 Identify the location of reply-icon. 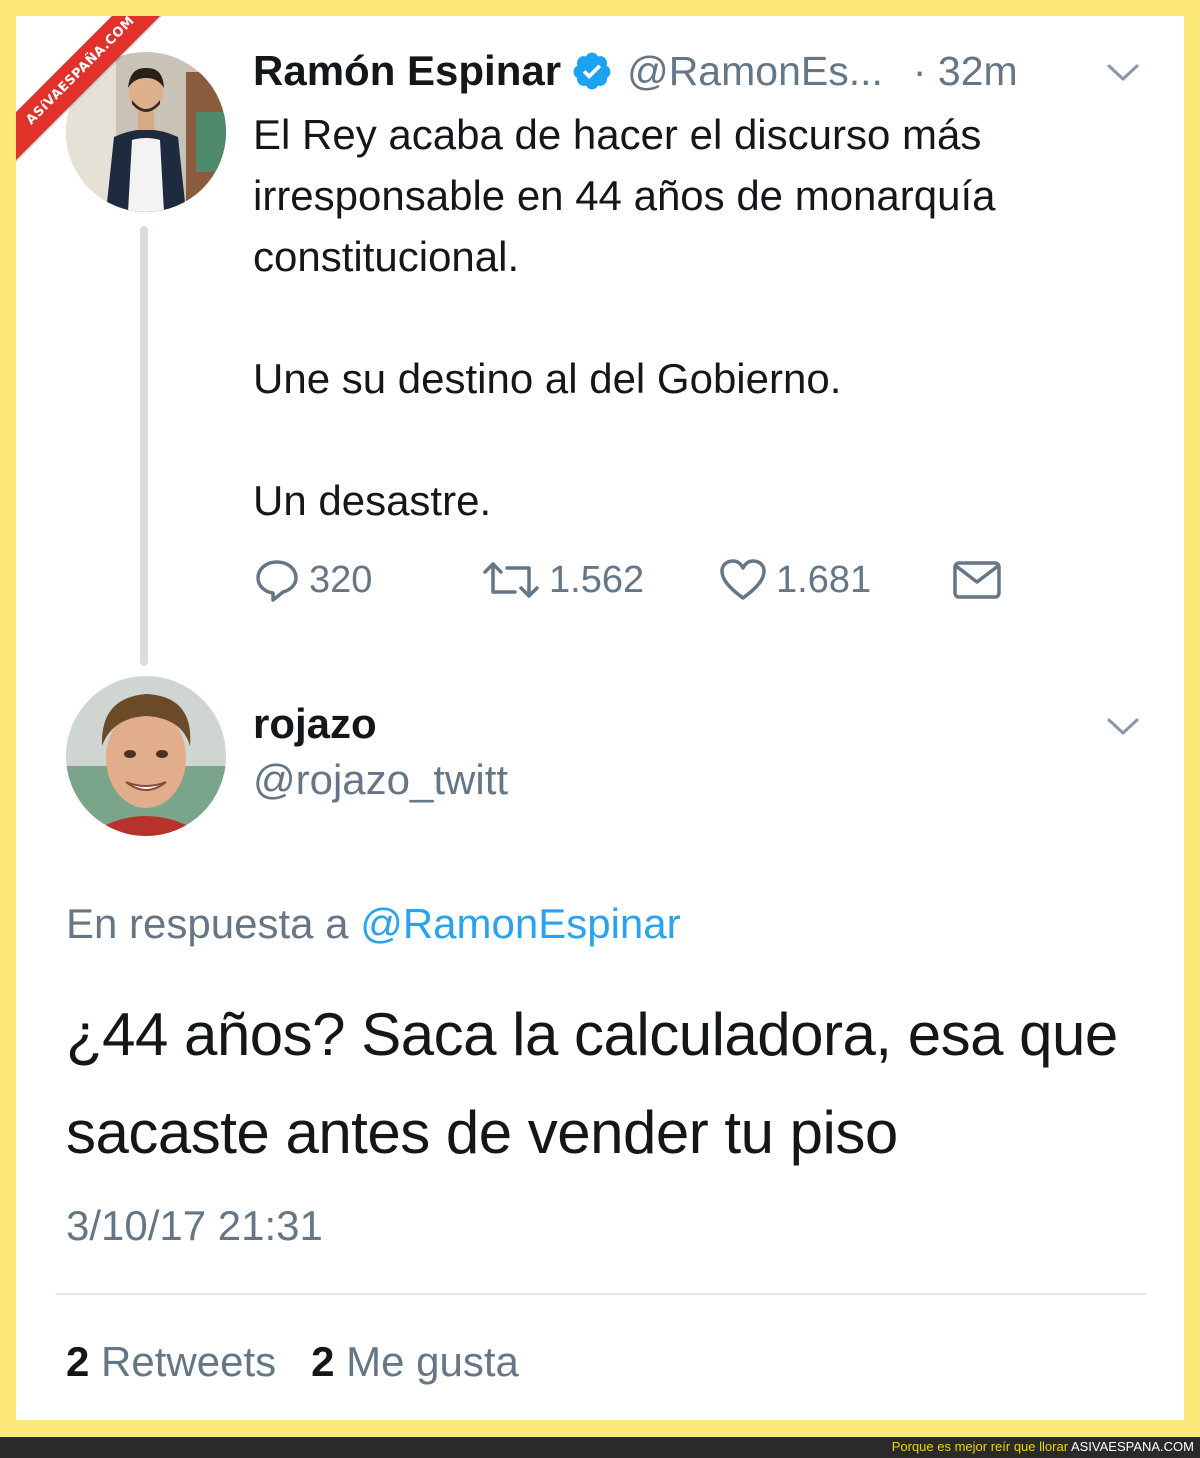
(277, 580).